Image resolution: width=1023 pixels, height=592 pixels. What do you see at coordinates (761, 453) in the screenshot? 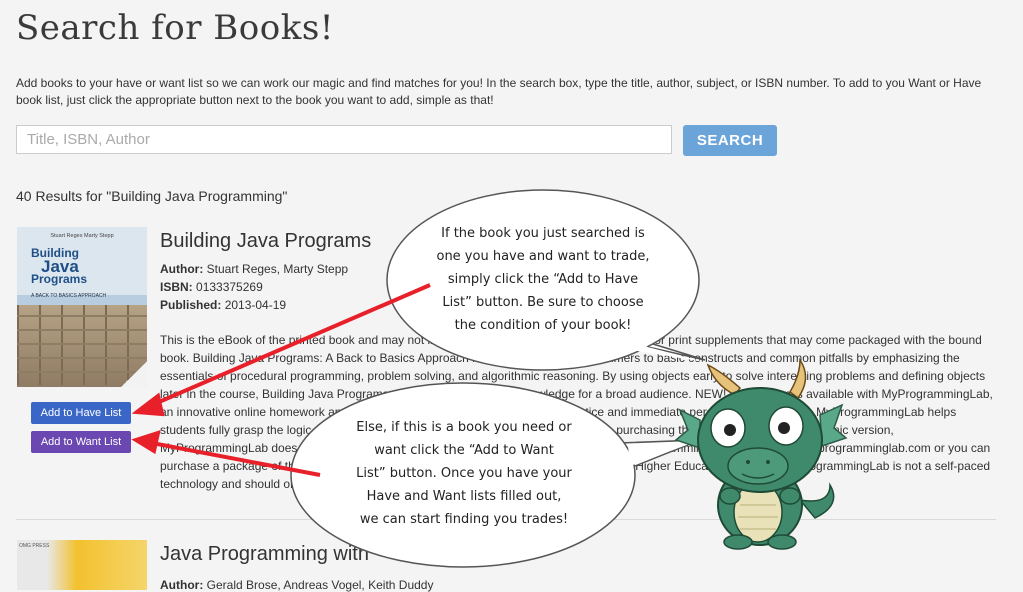
I see `green-dragon-mascot-icon` at bounding box center [761, 453].